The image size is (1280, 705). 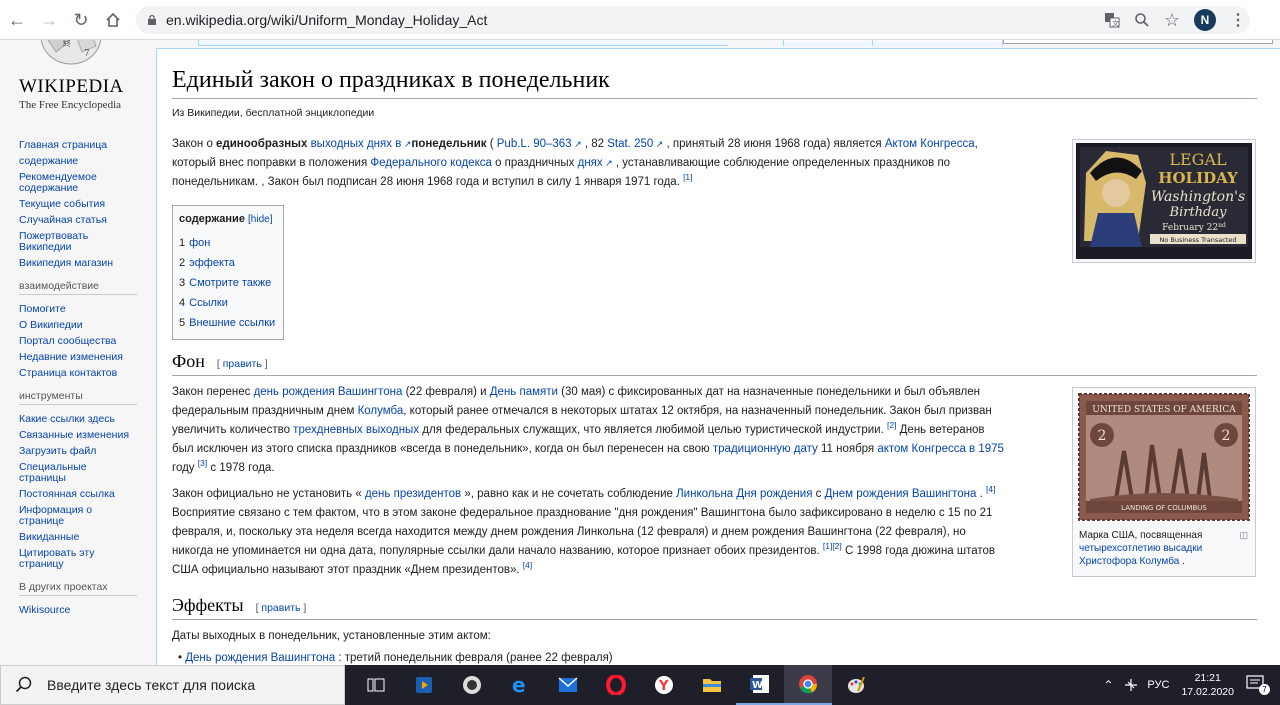 What do you see at coordinates (1131, 685) in the screenshot?
I see `network-icon` at bounding box center [1131, 685].